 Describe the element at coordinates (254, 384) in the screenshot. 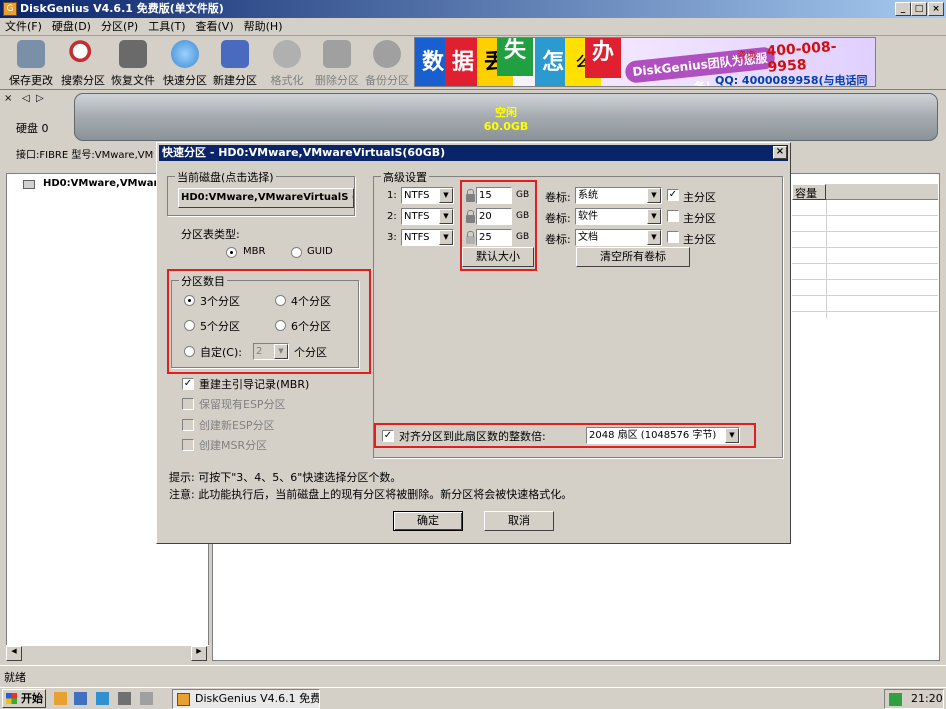

I see `rebuild-mbr-label: 重建主引导记录(MBR)` at that location.